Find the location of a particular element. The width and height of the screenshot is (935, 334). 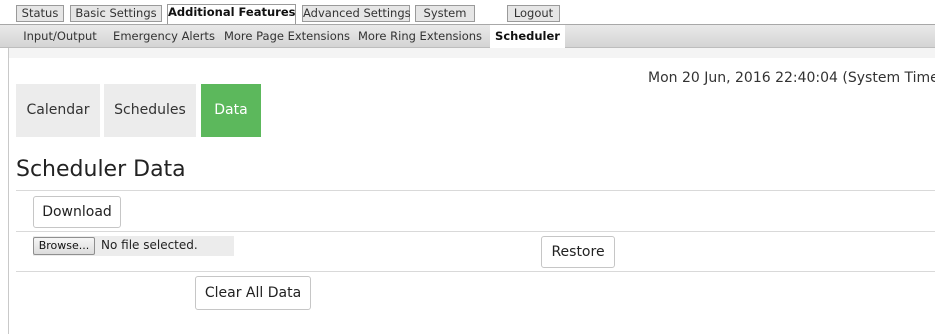

tab-basic-settings: Basic Settings is located at coordinates (116, 13).